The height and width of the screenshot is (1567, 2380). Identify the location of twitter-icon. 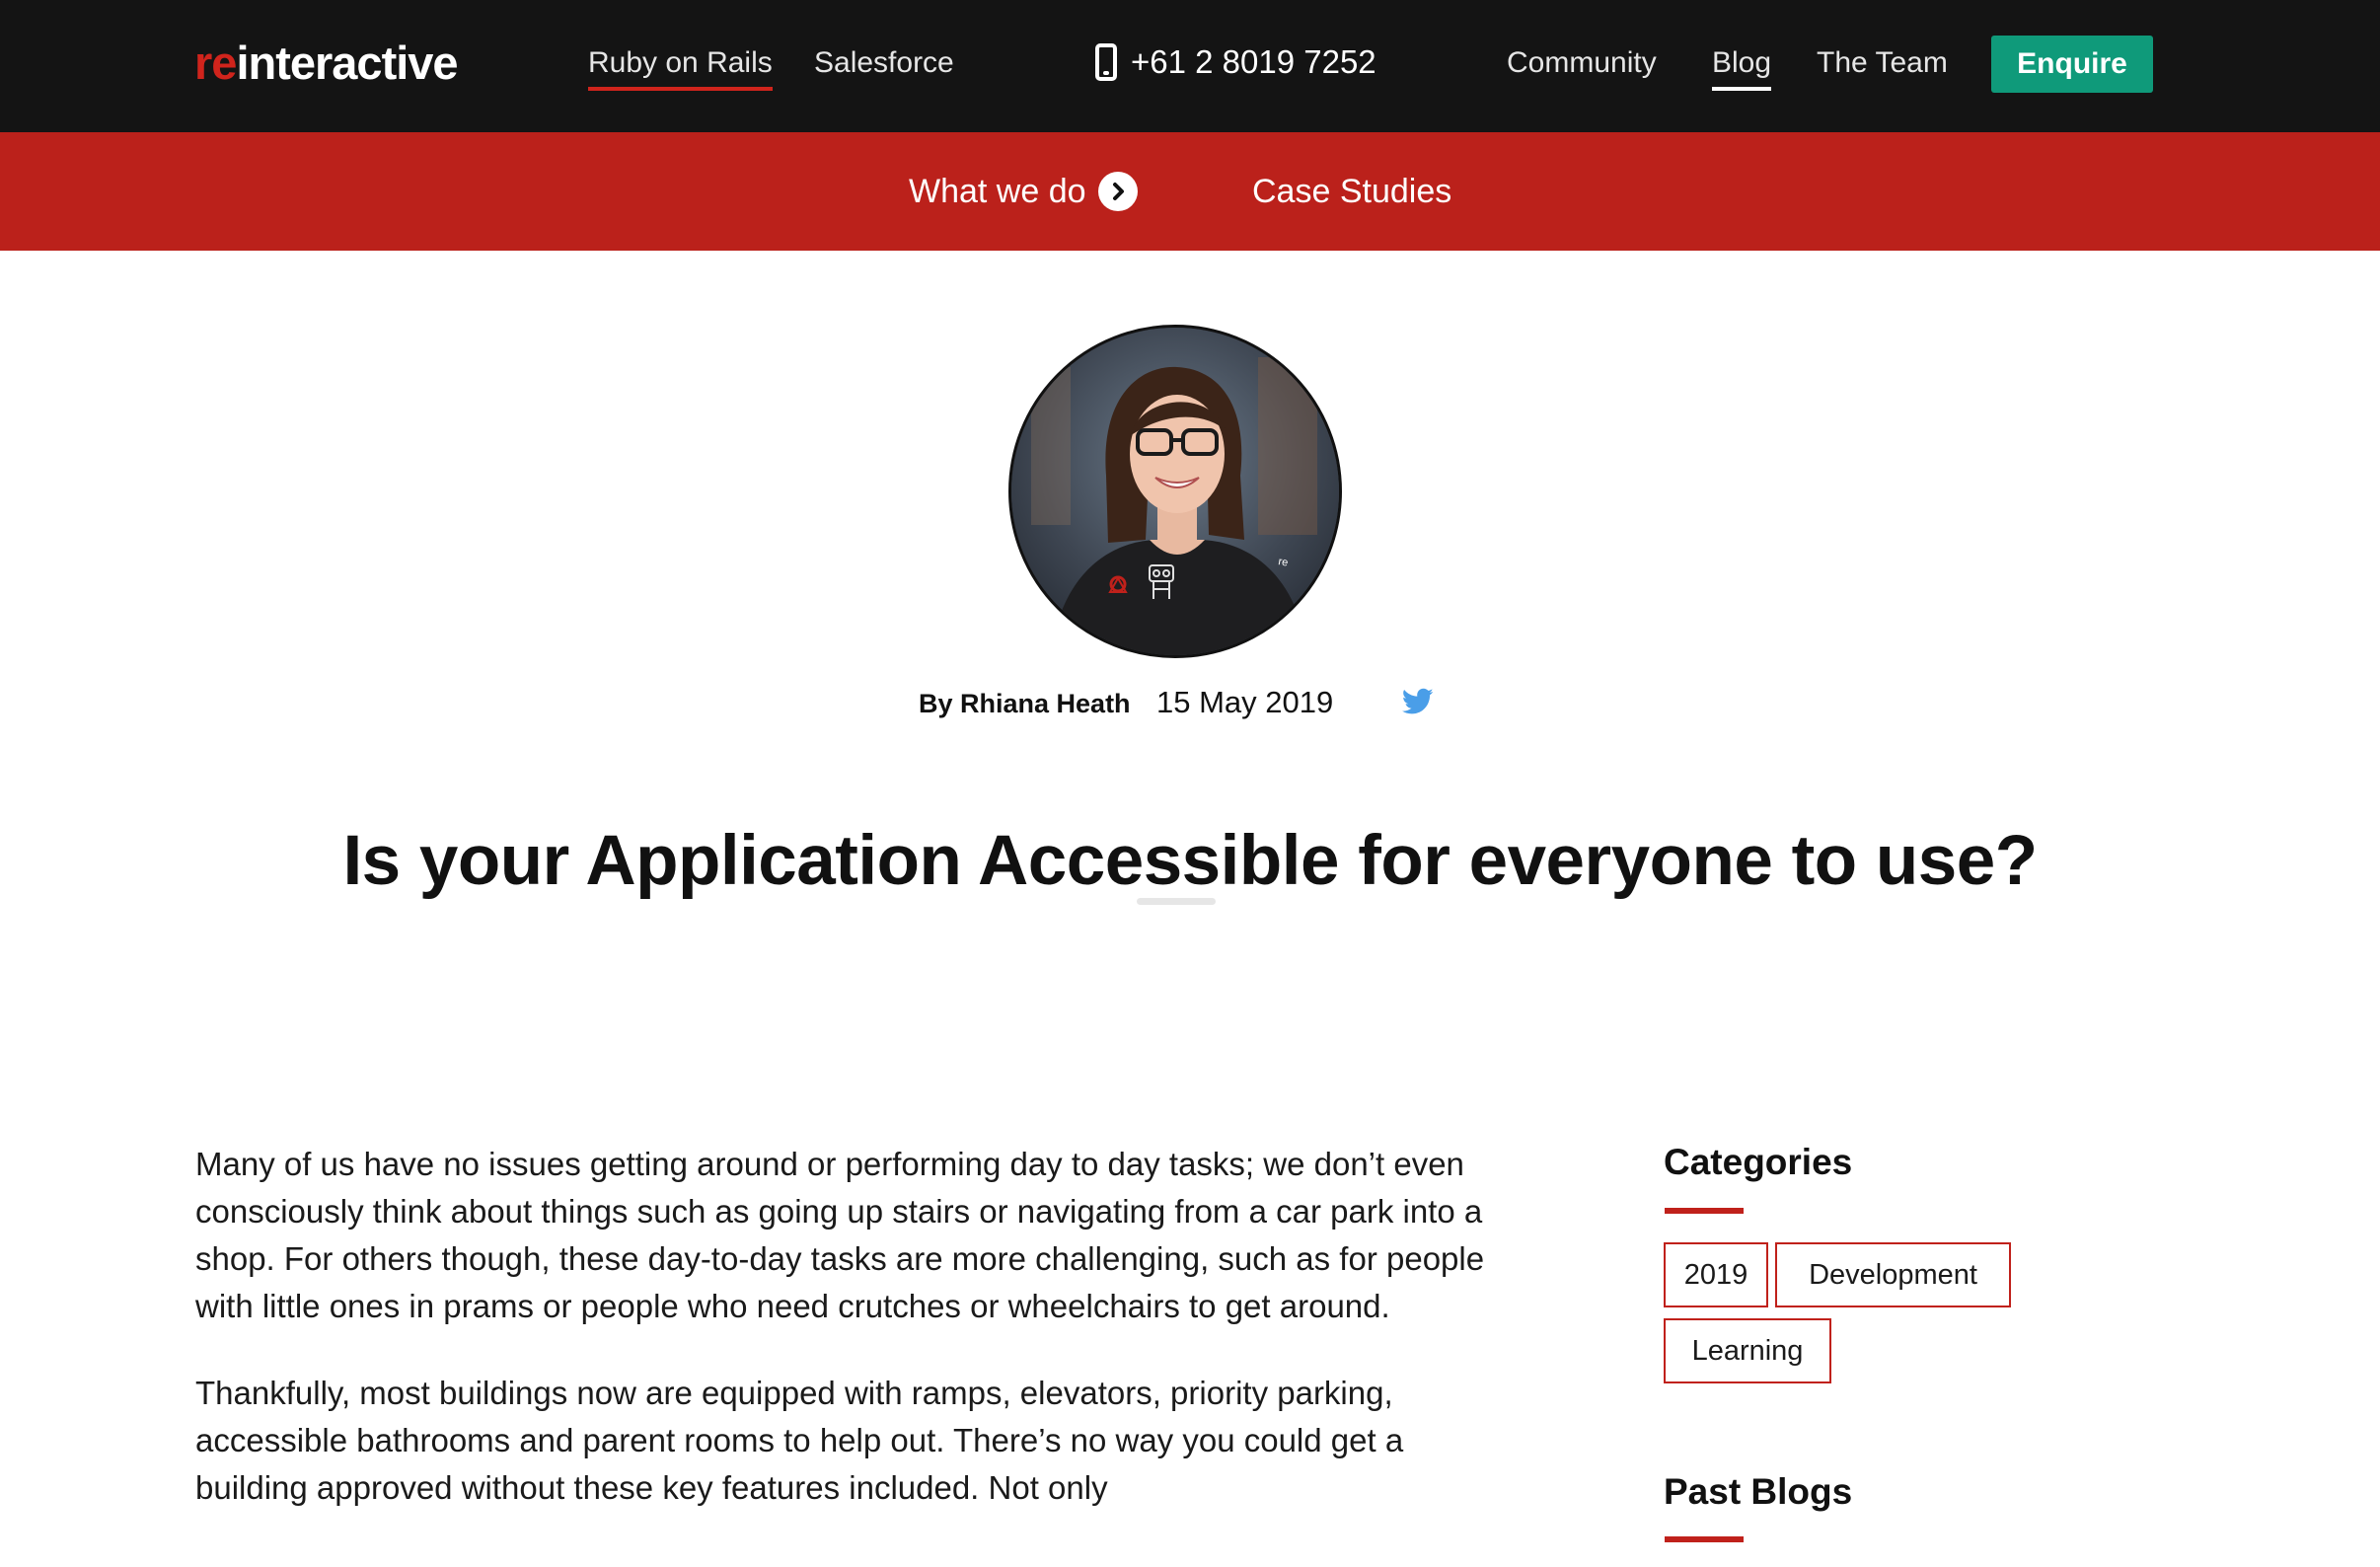
(1417, 701).